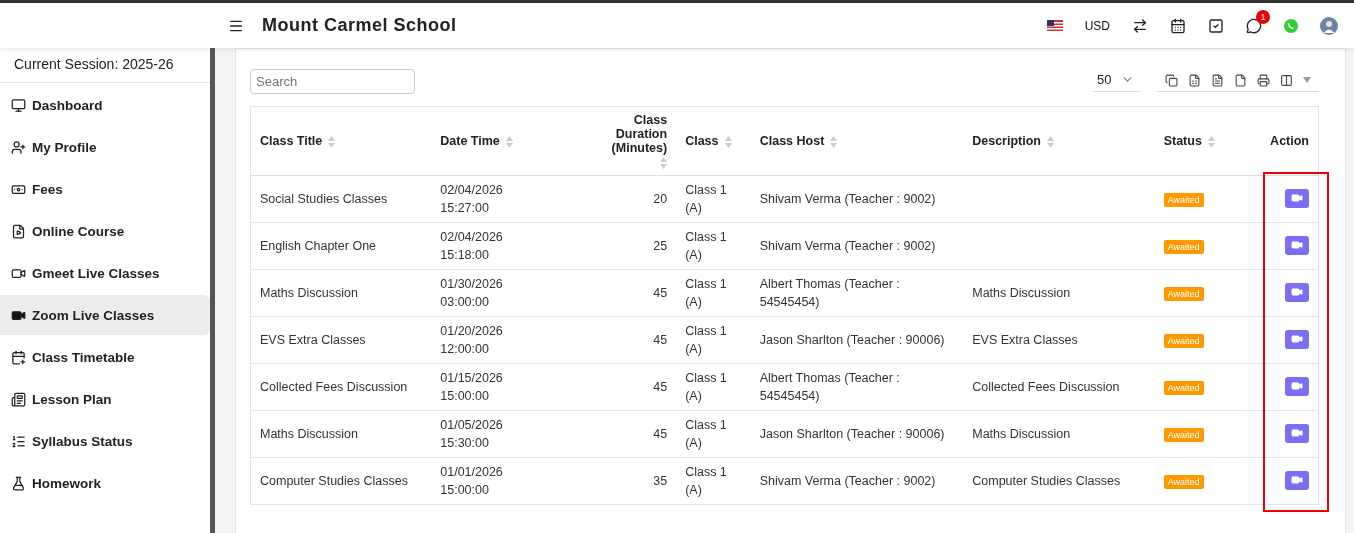  Describe the element at coordinates (506, 481) in the screenshot. I see `table-cell: 01/01/2026 15:00:00` at that location.